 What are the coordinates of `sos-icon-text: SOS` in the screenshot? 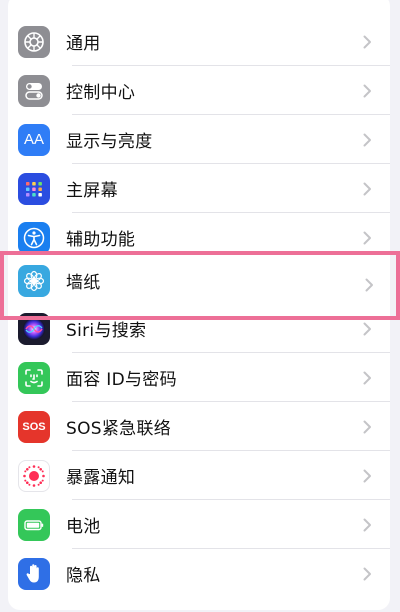 It's located at (34, 426).